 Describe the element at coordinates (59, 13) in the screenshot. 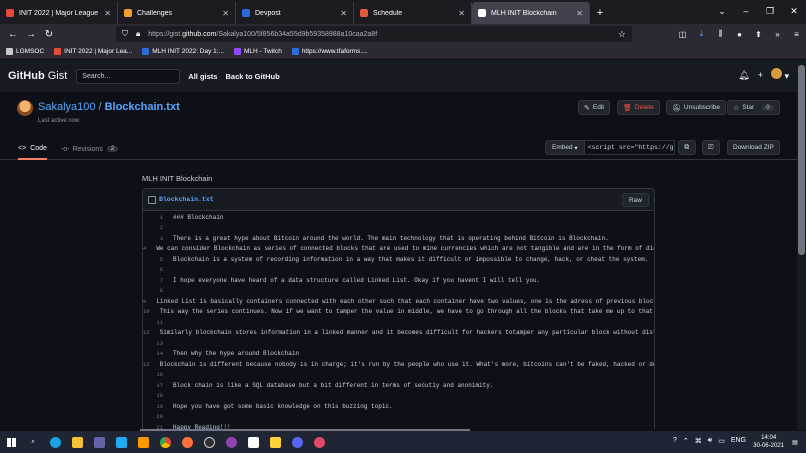

I see `browser-tab: INIT 2022 | Major League Hack ✕` at that location.